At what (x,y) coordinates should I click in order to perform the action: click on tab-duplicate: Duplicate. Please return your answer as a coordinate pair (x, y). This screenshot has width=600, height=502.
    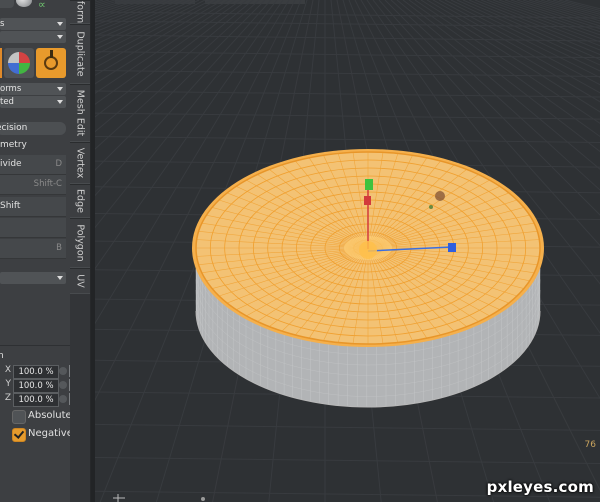
    Looking at the image, I should click on (80, 54).